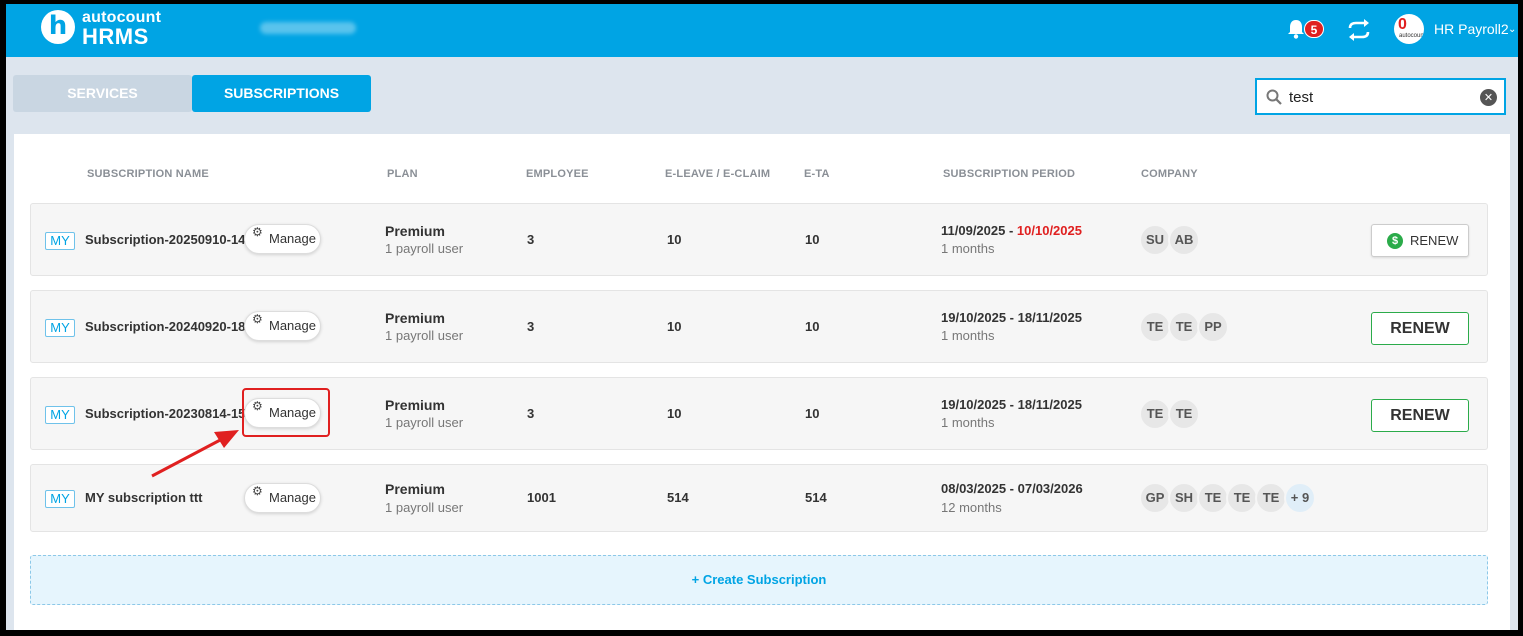 This screenshot has width=1523, height=636. I want to click on tab-subscriptions: SUBSCRIPTIONS, so click(281, 93).